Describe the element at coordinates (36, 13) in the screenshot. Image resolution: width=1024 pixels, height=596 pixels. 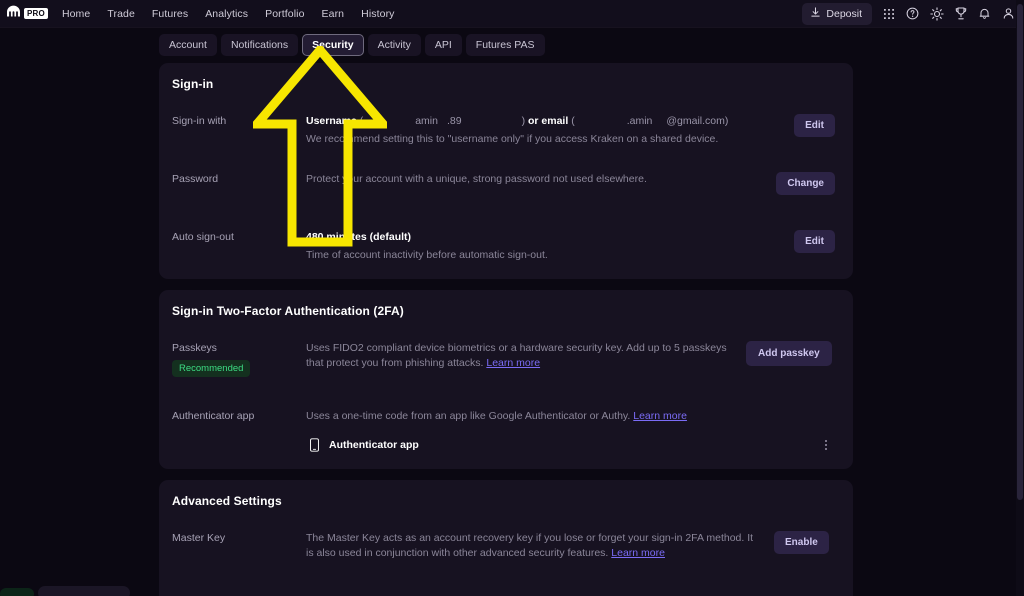
I see `pro-badge: PRO` at that location.